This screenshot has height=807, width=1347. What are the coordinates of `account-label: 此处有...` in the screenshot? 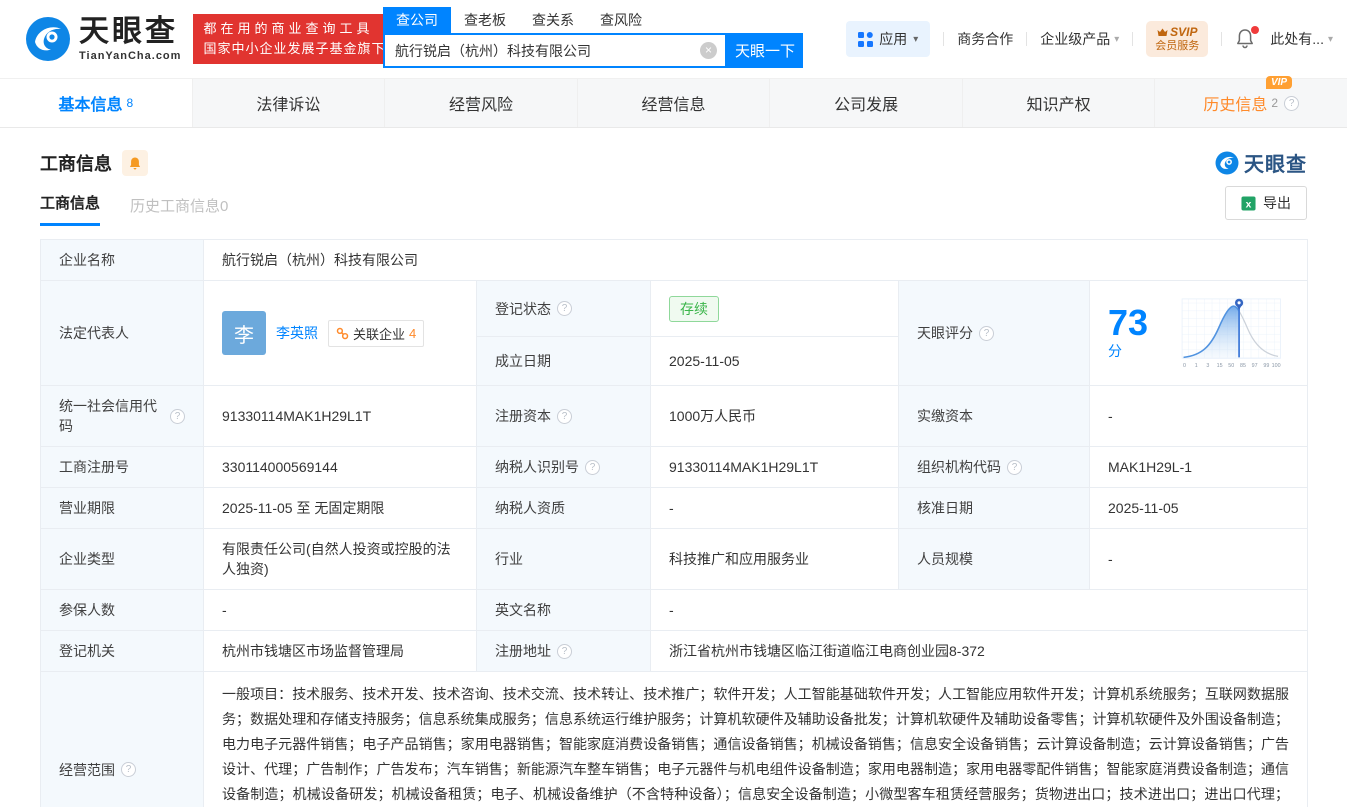 It's located at (1297, 39).